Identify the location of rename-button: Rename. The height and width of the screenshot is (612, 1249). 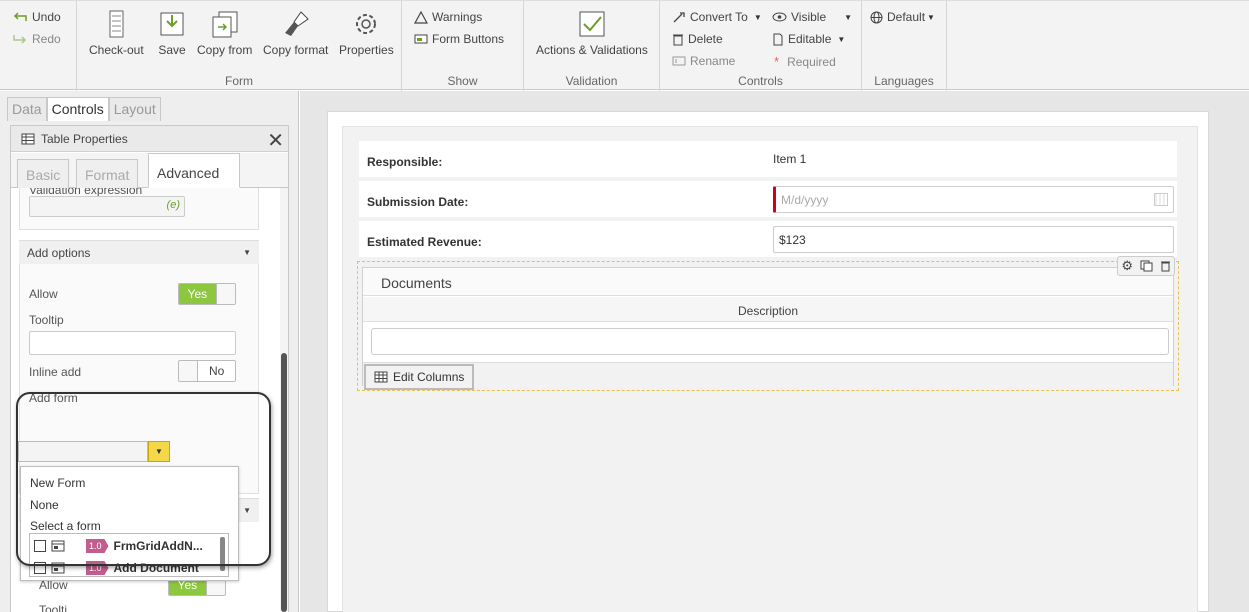
(703, 61).